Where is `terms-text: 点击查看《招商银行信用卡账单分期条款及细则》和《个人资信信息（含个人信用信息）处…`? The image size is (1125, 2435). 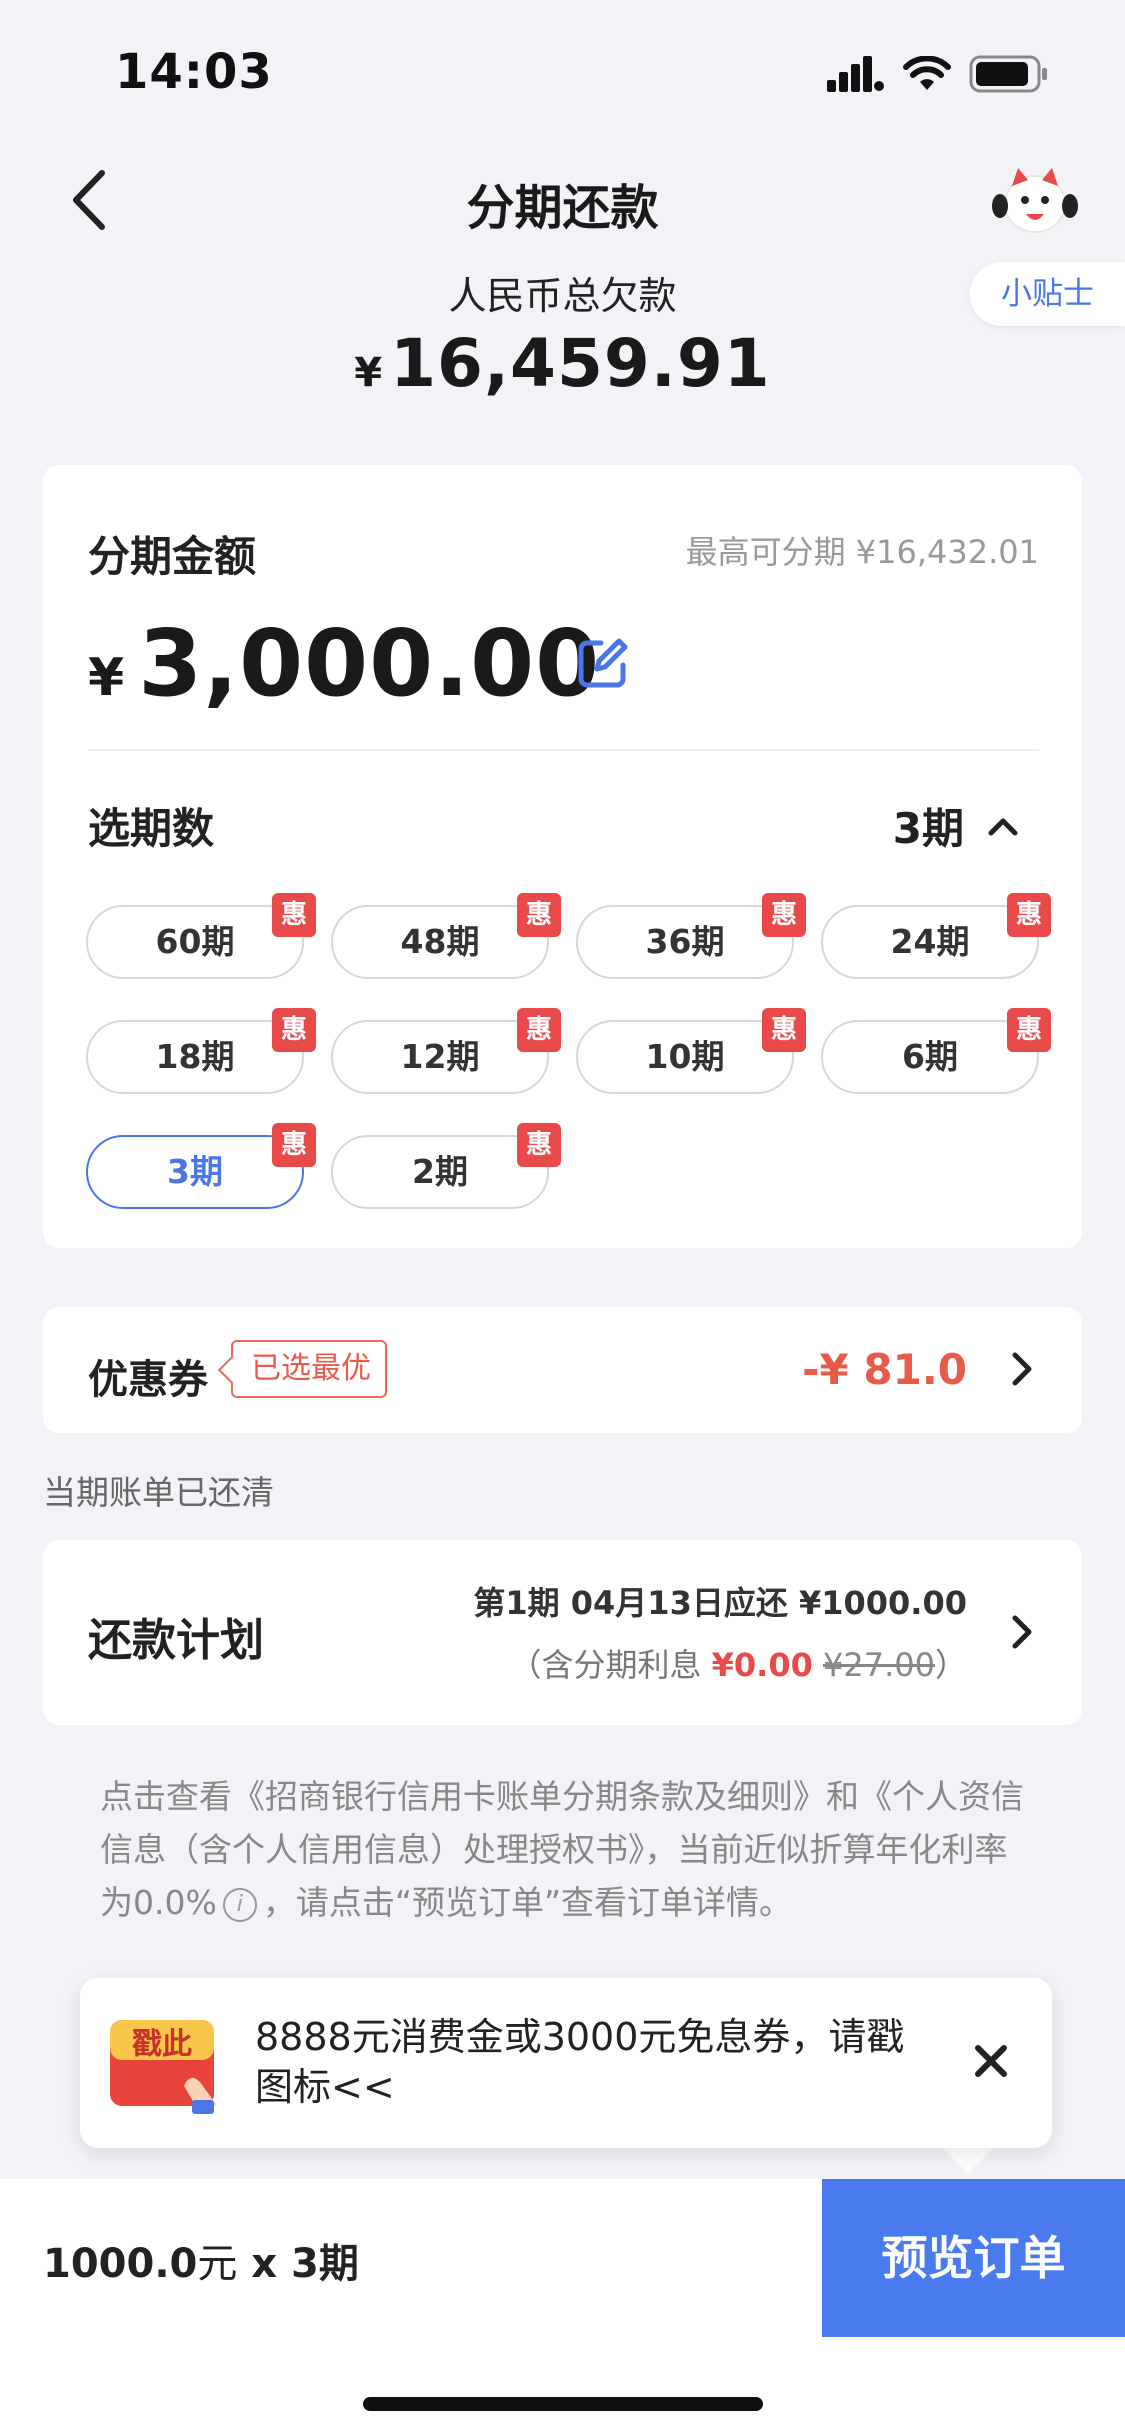 terms-text: 点击查看《招商银行信用卡账单分期条款及细则》和《个人资信信息（含个人信用信息）处… is located at coordinates (567, 1849).